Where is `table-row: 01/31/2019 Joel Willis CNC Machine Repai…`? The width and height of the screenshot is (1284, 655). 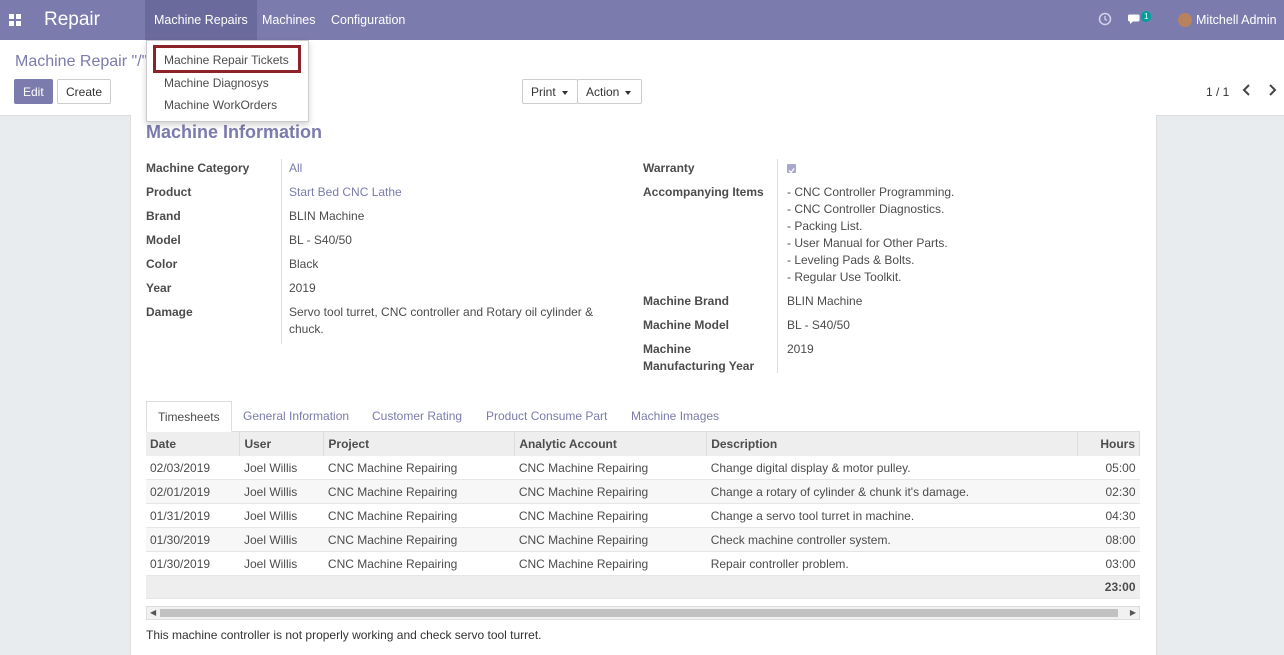
table-row: 01/31/2019 Joel Willis CNC Machine Repai… is located at coordinates (643, 515).